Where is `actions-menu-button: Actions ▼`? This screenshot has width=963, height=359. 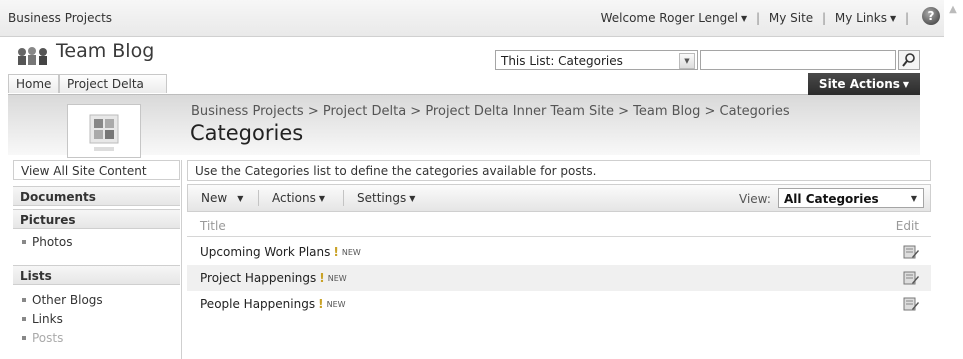
actions-menu-button: Actions ▼ is located at coordinates (298, 198).